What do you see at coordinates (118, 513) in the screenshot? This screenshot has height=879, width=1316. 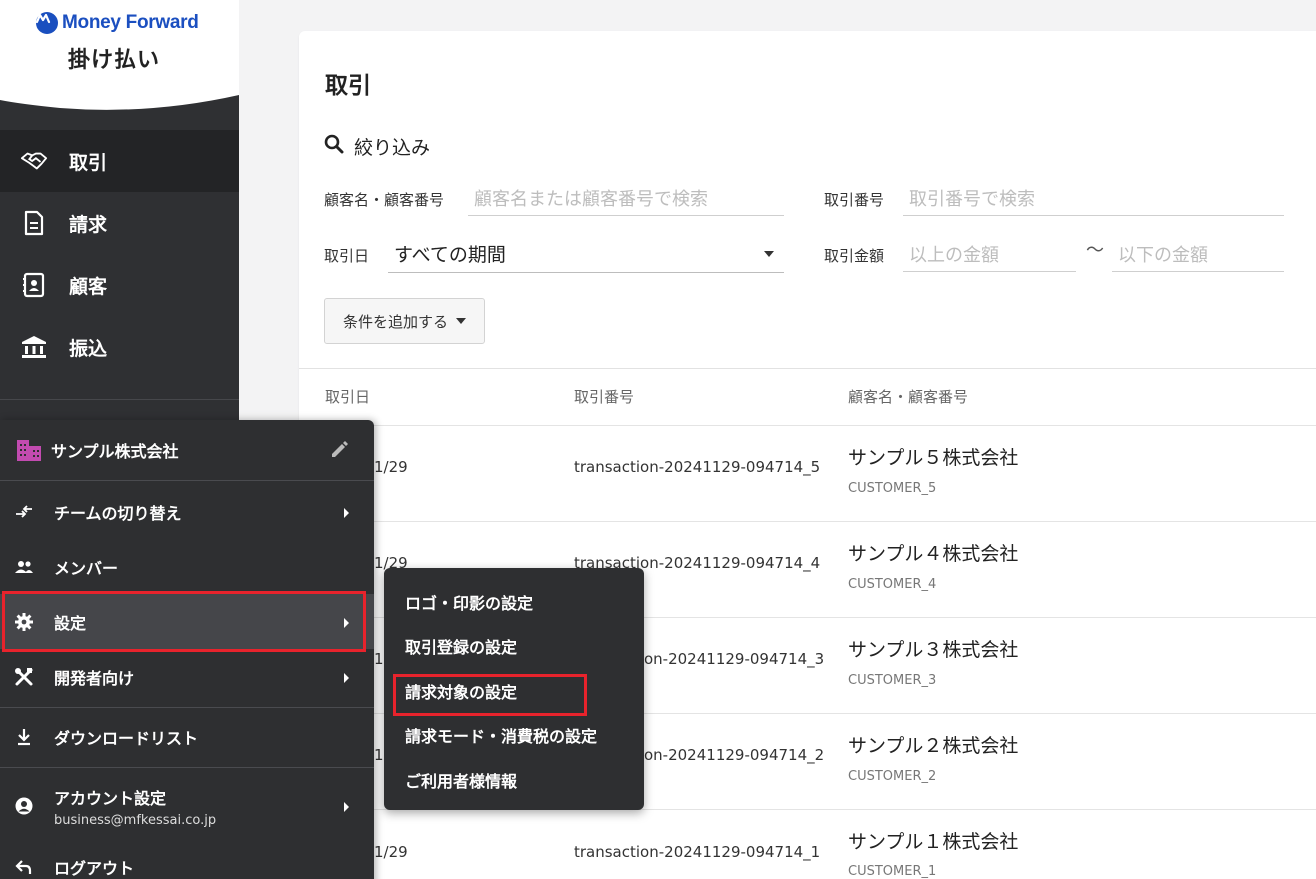 I see `menu-item-label: チームの切り替え` at bounding box center [118, 513].